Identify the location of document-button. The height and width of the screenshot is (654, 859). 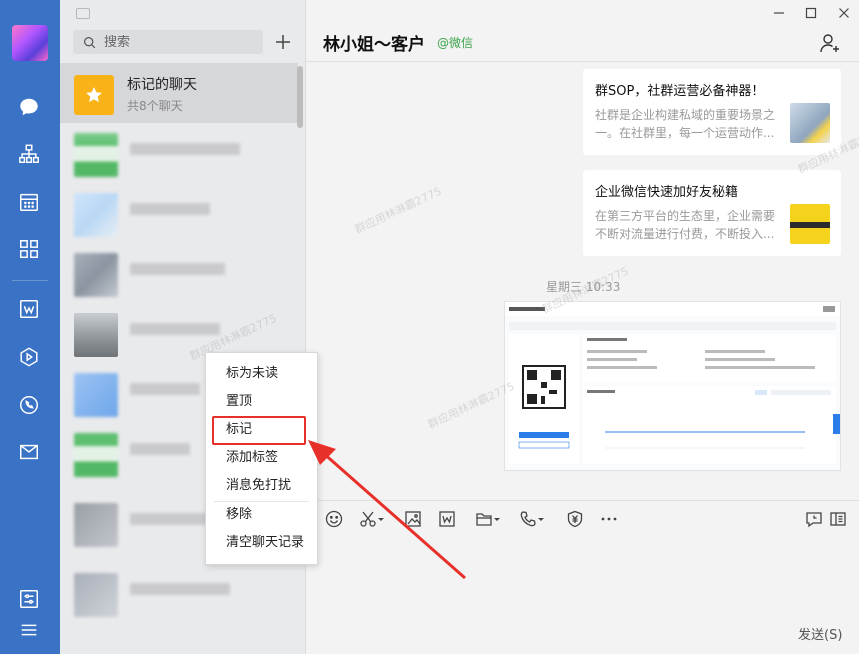
(447, 519).